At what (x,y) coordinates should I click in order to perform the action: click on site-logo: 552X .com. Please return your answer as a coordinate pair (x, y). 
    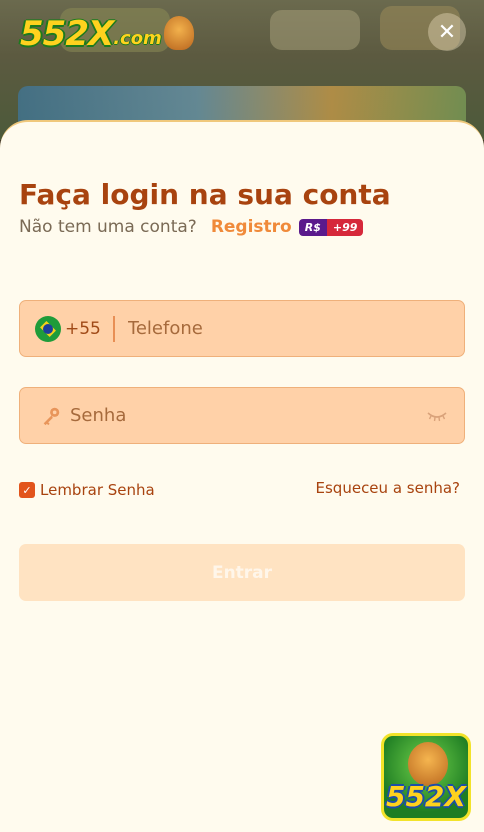
    Looking at the image, I should click on (107, 32).